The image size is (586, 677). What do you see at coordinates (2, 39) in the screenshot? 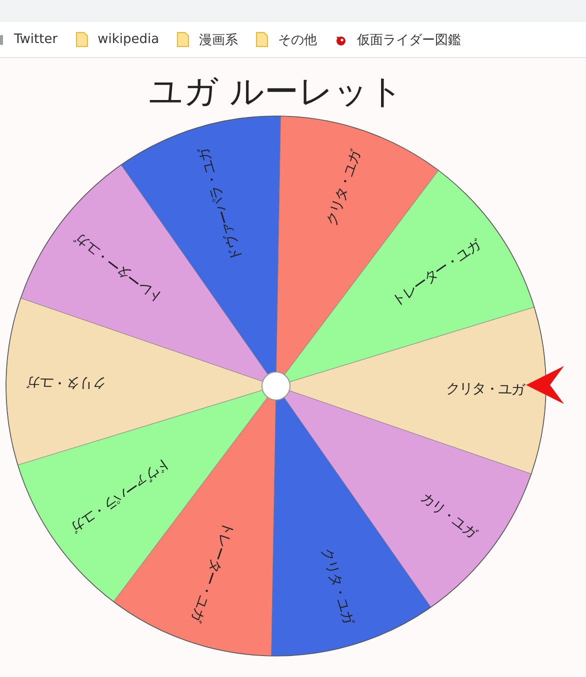
I see `bookmark-icon` at bounding box center [2, 39].